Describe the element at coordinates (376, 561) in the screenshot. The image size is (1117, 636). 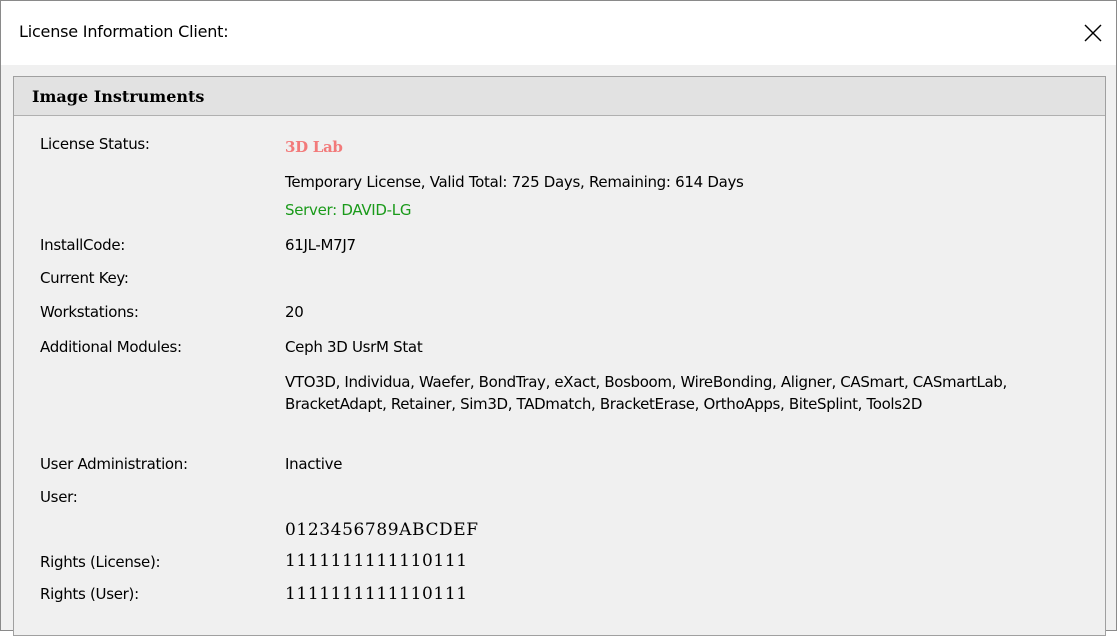
I see `rights-license-value: 1111111111110111` at that location.